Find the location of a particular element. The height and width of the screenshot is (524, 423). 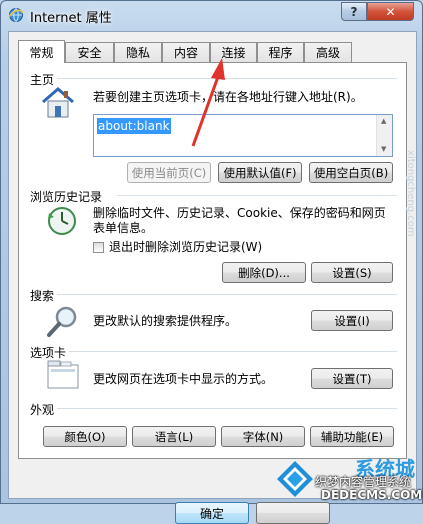

history-description-line2: 表单信息。 is located at coordinates (123, 228).